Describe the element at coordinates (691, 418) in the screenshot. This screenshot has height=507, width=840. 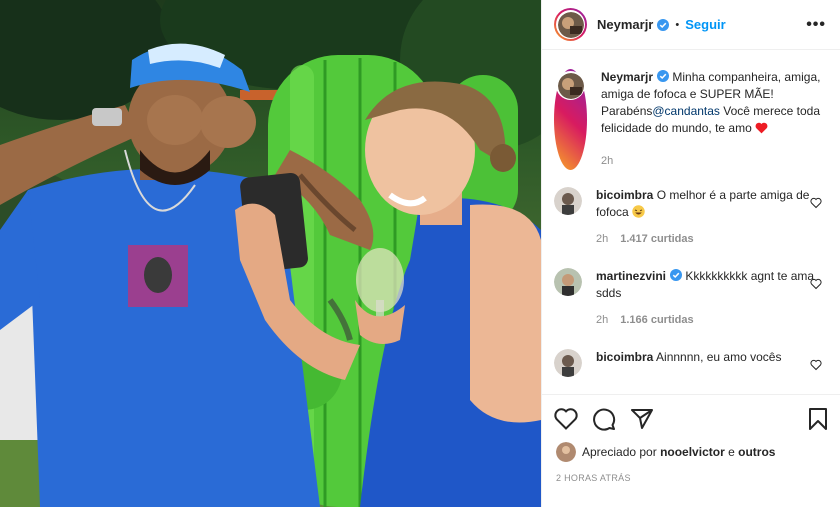
I see `post-actions-bar` at that location.